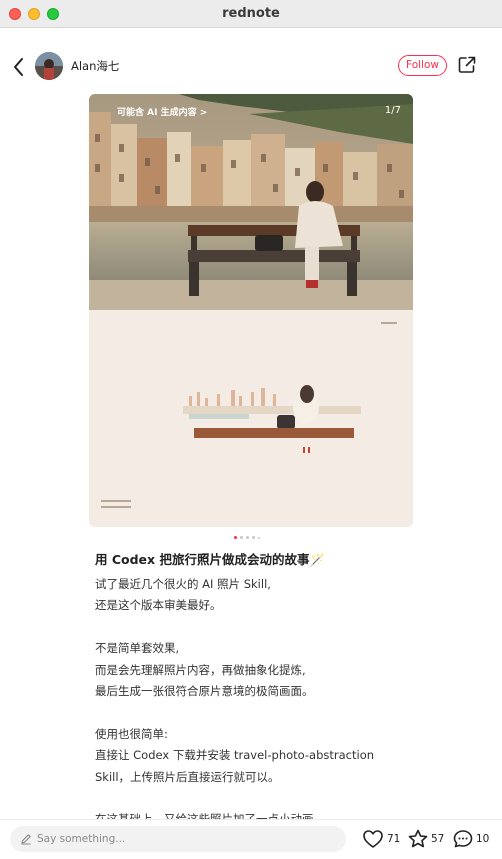 This screenshot has width=502, height=859. What do you see at coordinates (187, 776) in the screenshot?
I see `post-line: Skill，上传照片后直接运行就可以。` at bounding box center [187, 776].